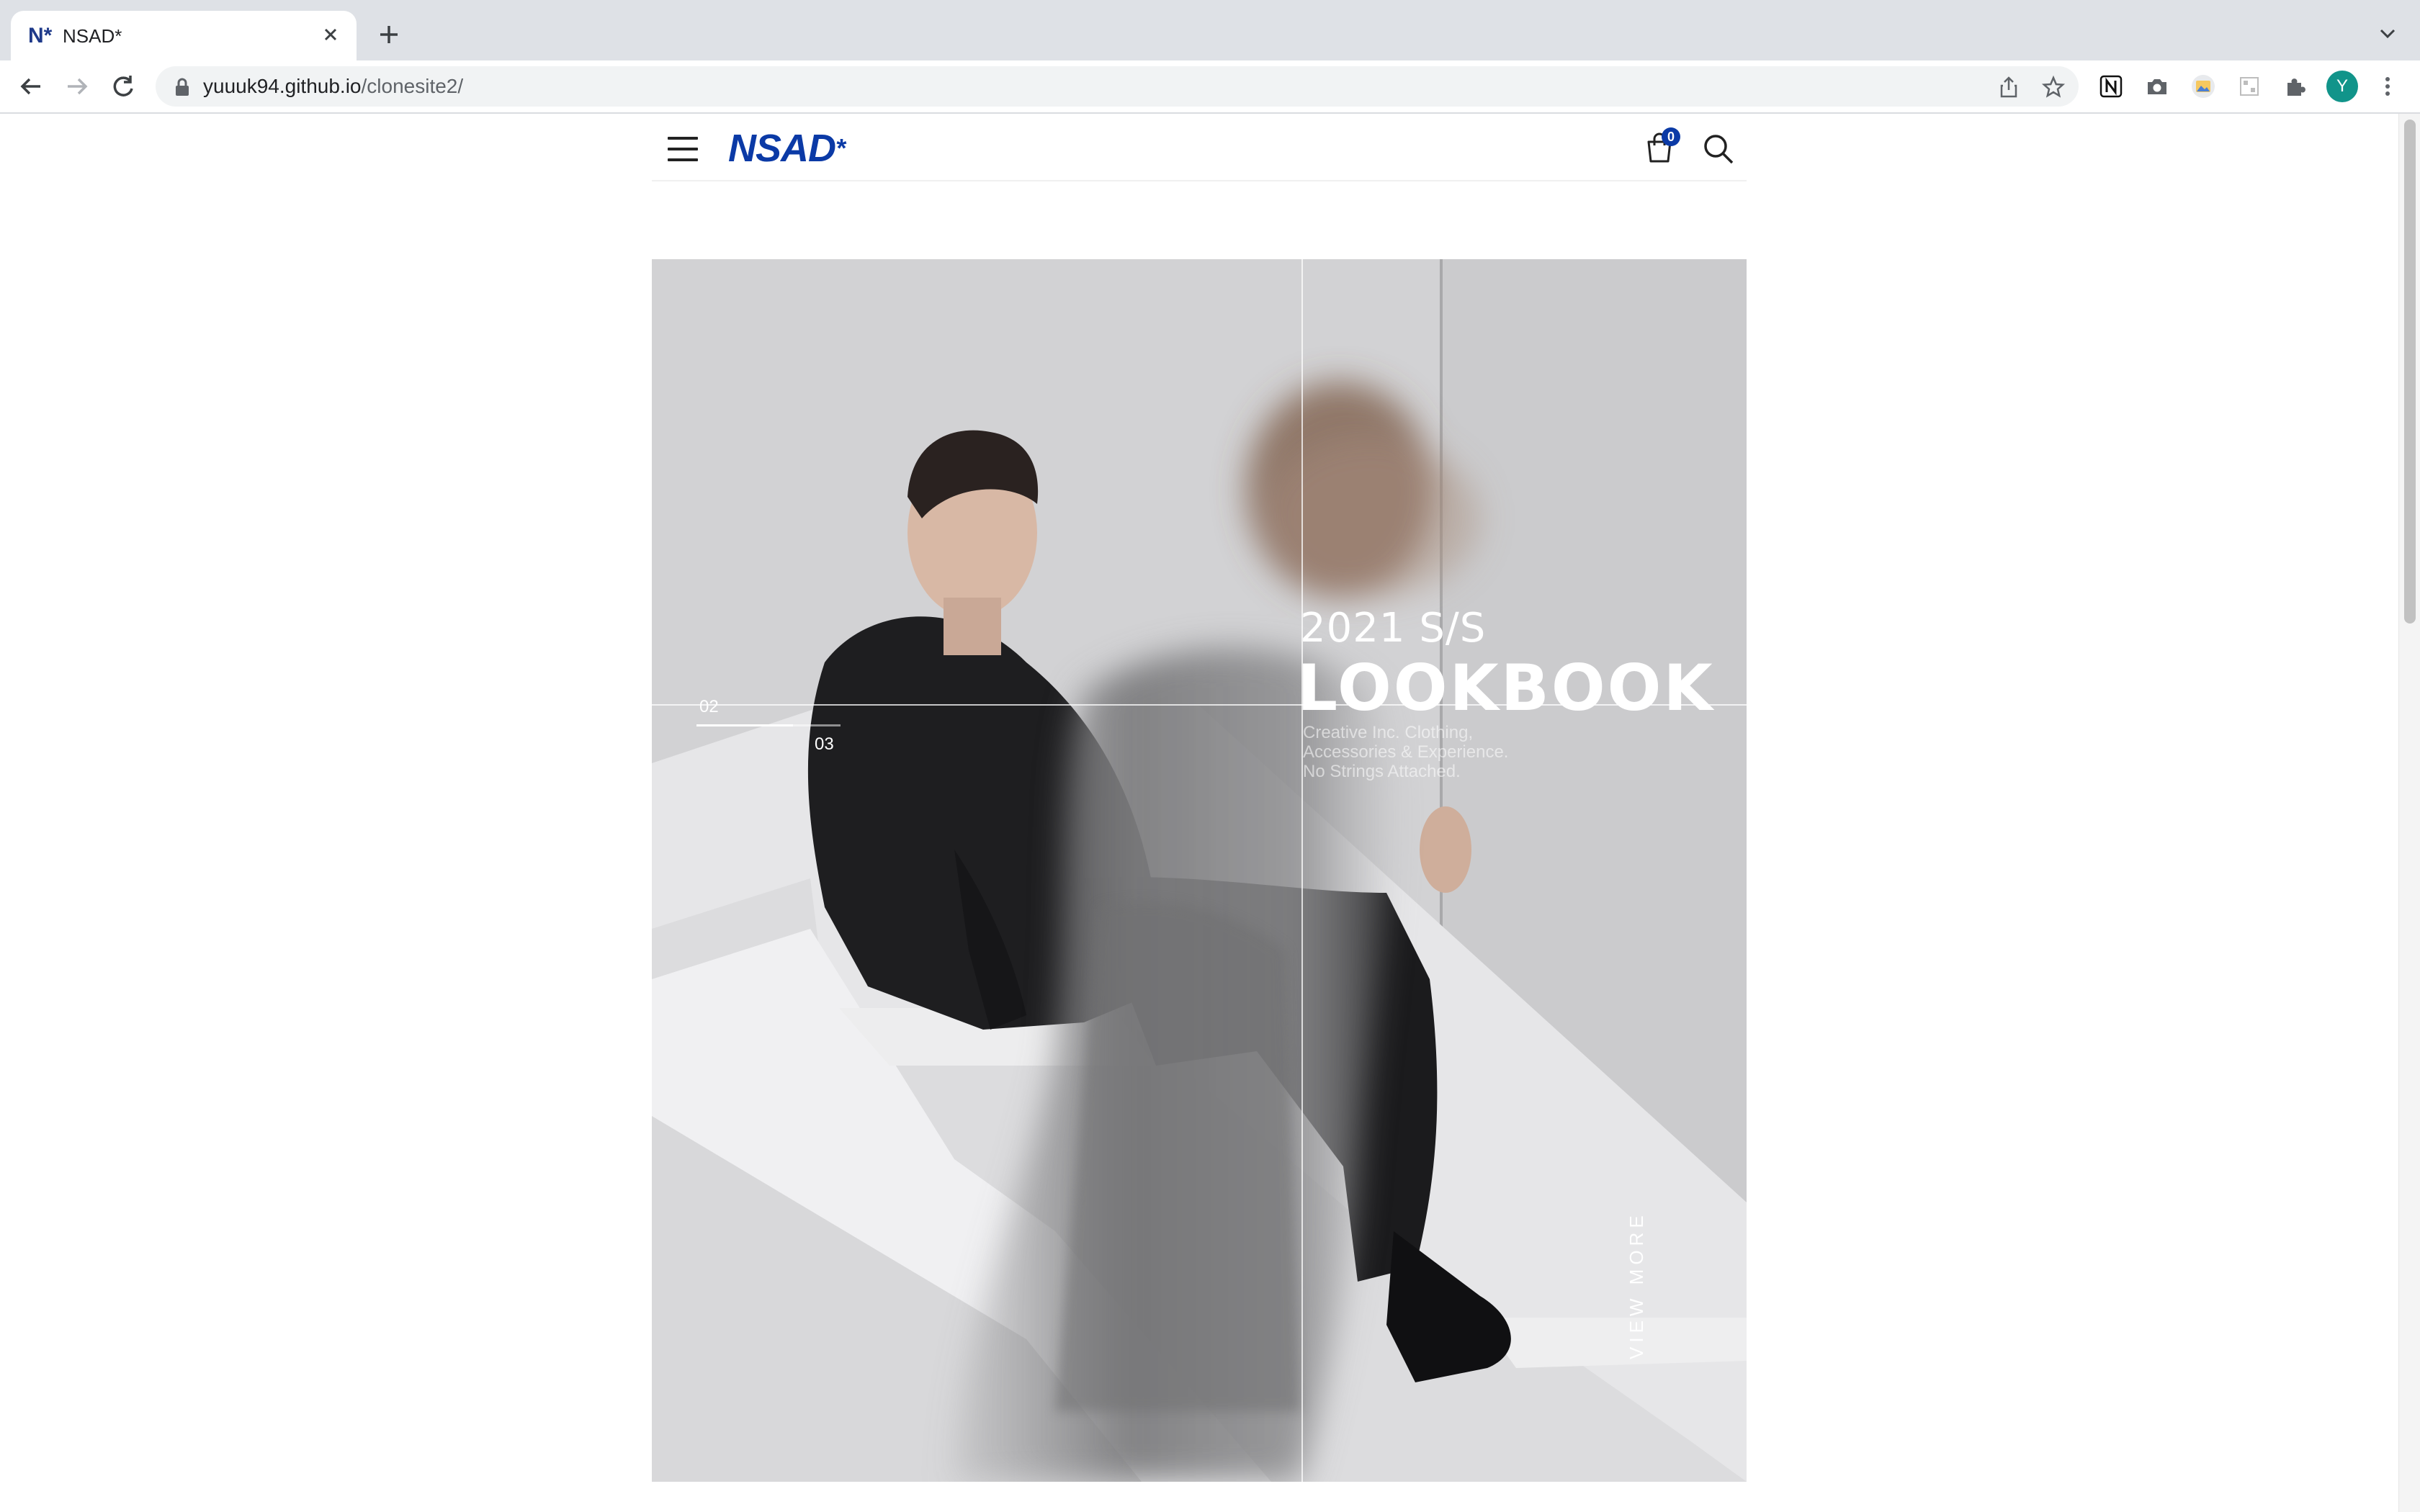 Image resolution: width=2420 pixels, height=1512 pixels. What do you see at coordinates (1388, 732) in the screenshot?
I see `tagline-line: Creative Inc. Clothing,` at bounding box center [1388, 732].